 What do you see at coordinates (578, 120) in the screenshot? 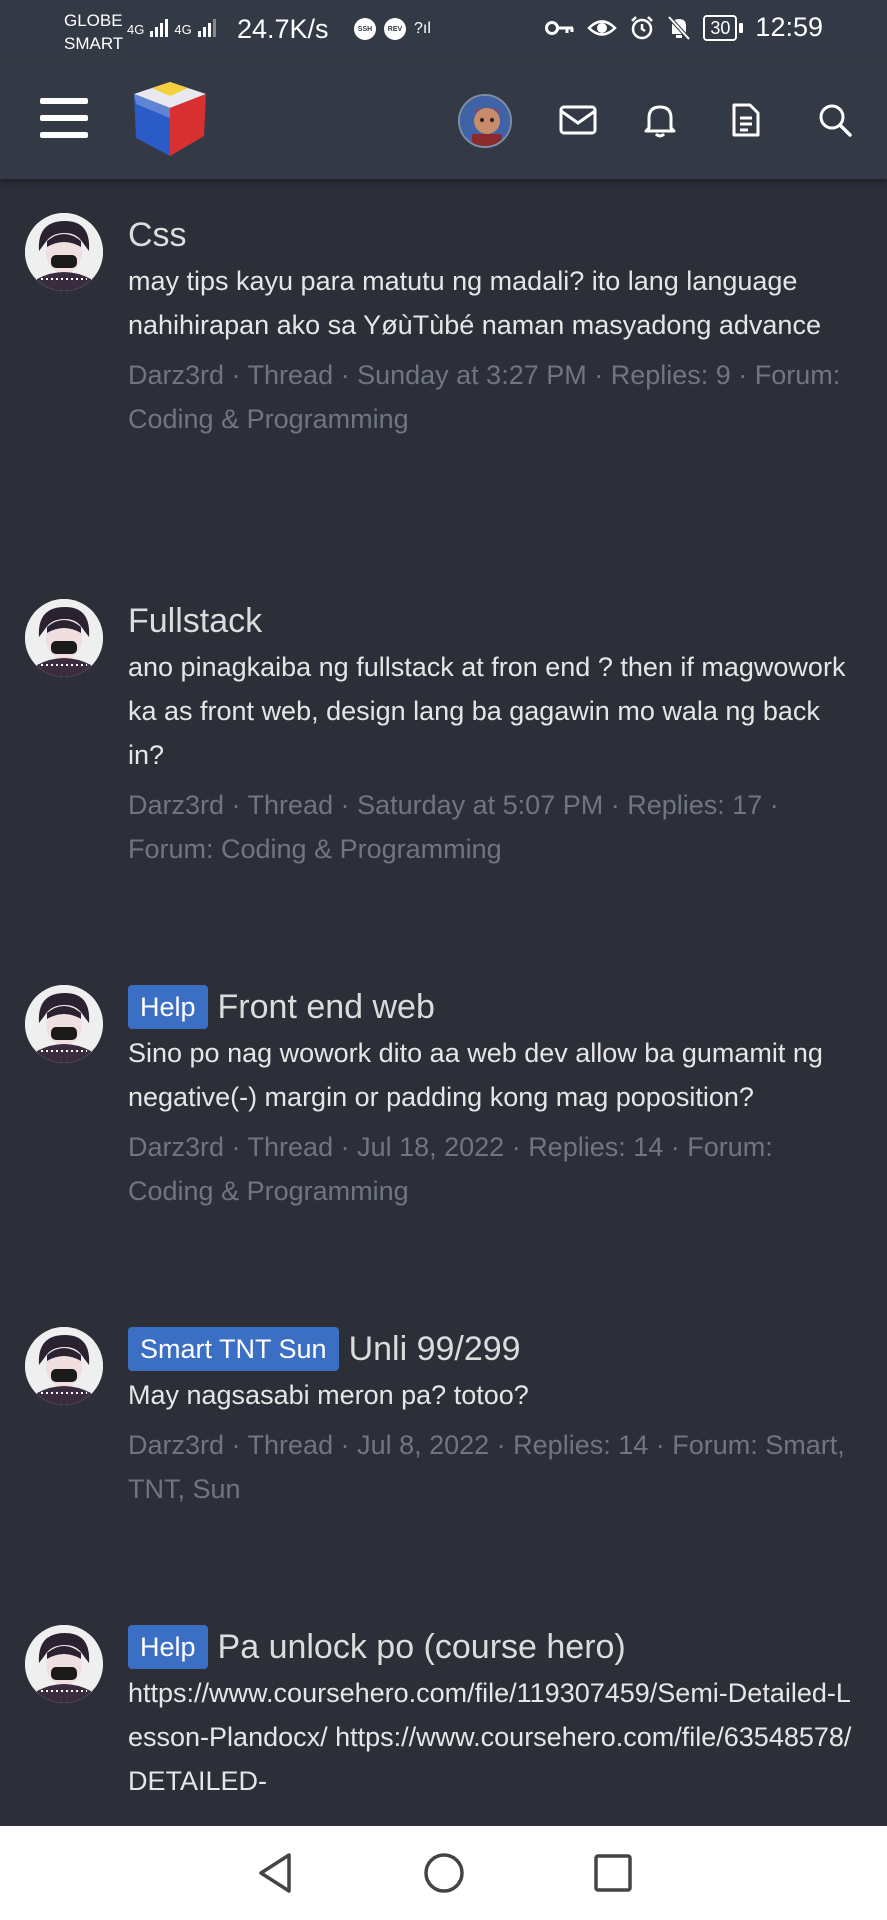
I see `inbox-icon` at bounding box center [578, 120].